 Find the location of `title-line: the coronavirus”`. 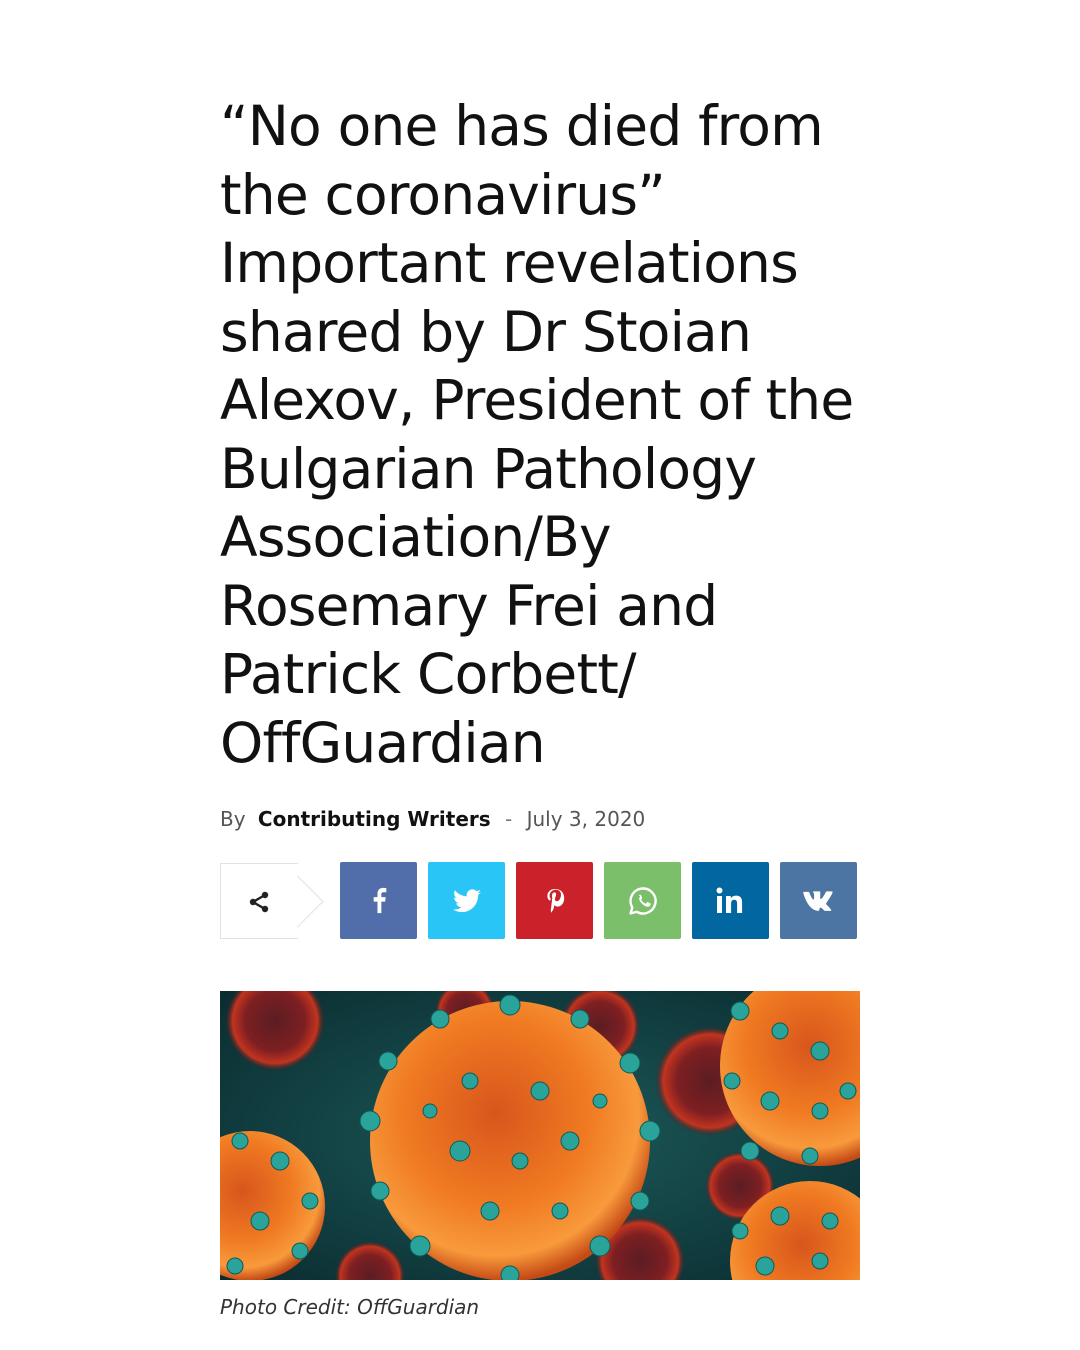

title-line: the coronavirus” is located at coordinates (443, 194).